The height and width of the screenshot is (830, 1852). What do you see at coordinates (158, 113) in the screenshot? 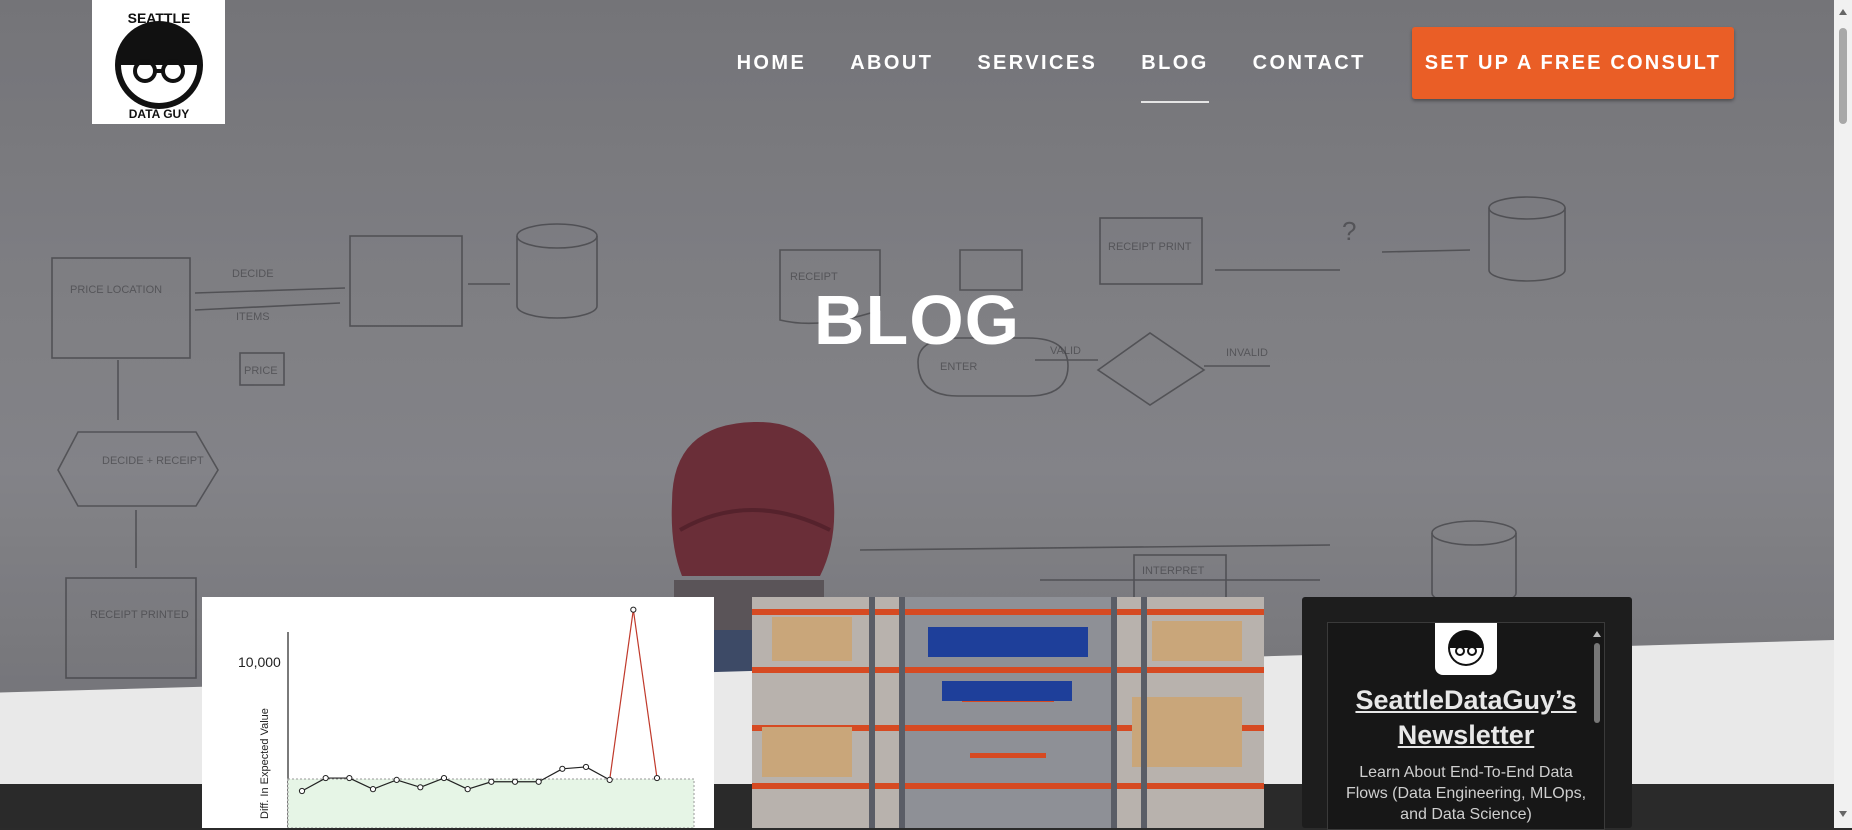
I see `logo-text-bottom: DATA GUY` at bounding box center [158, 113].